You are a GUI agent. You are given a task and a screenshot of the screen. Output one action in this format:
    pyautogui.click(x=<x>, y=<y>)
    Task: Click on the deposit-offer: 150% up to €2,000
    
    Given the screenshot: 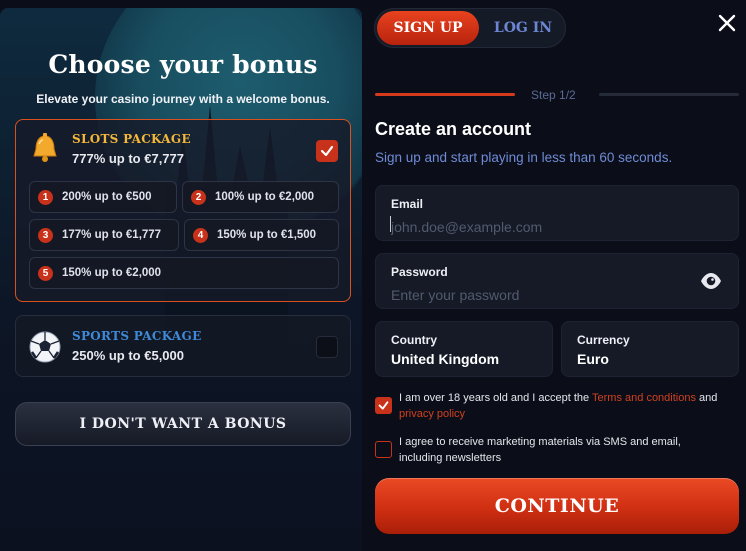 What is the action you would take?
    pyautogui.click(x=112, y=273)
    